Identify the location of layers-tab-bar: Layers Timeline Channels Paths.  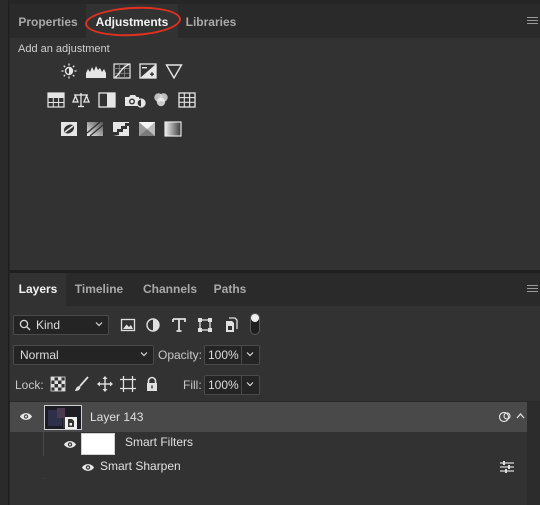
(275, 289).